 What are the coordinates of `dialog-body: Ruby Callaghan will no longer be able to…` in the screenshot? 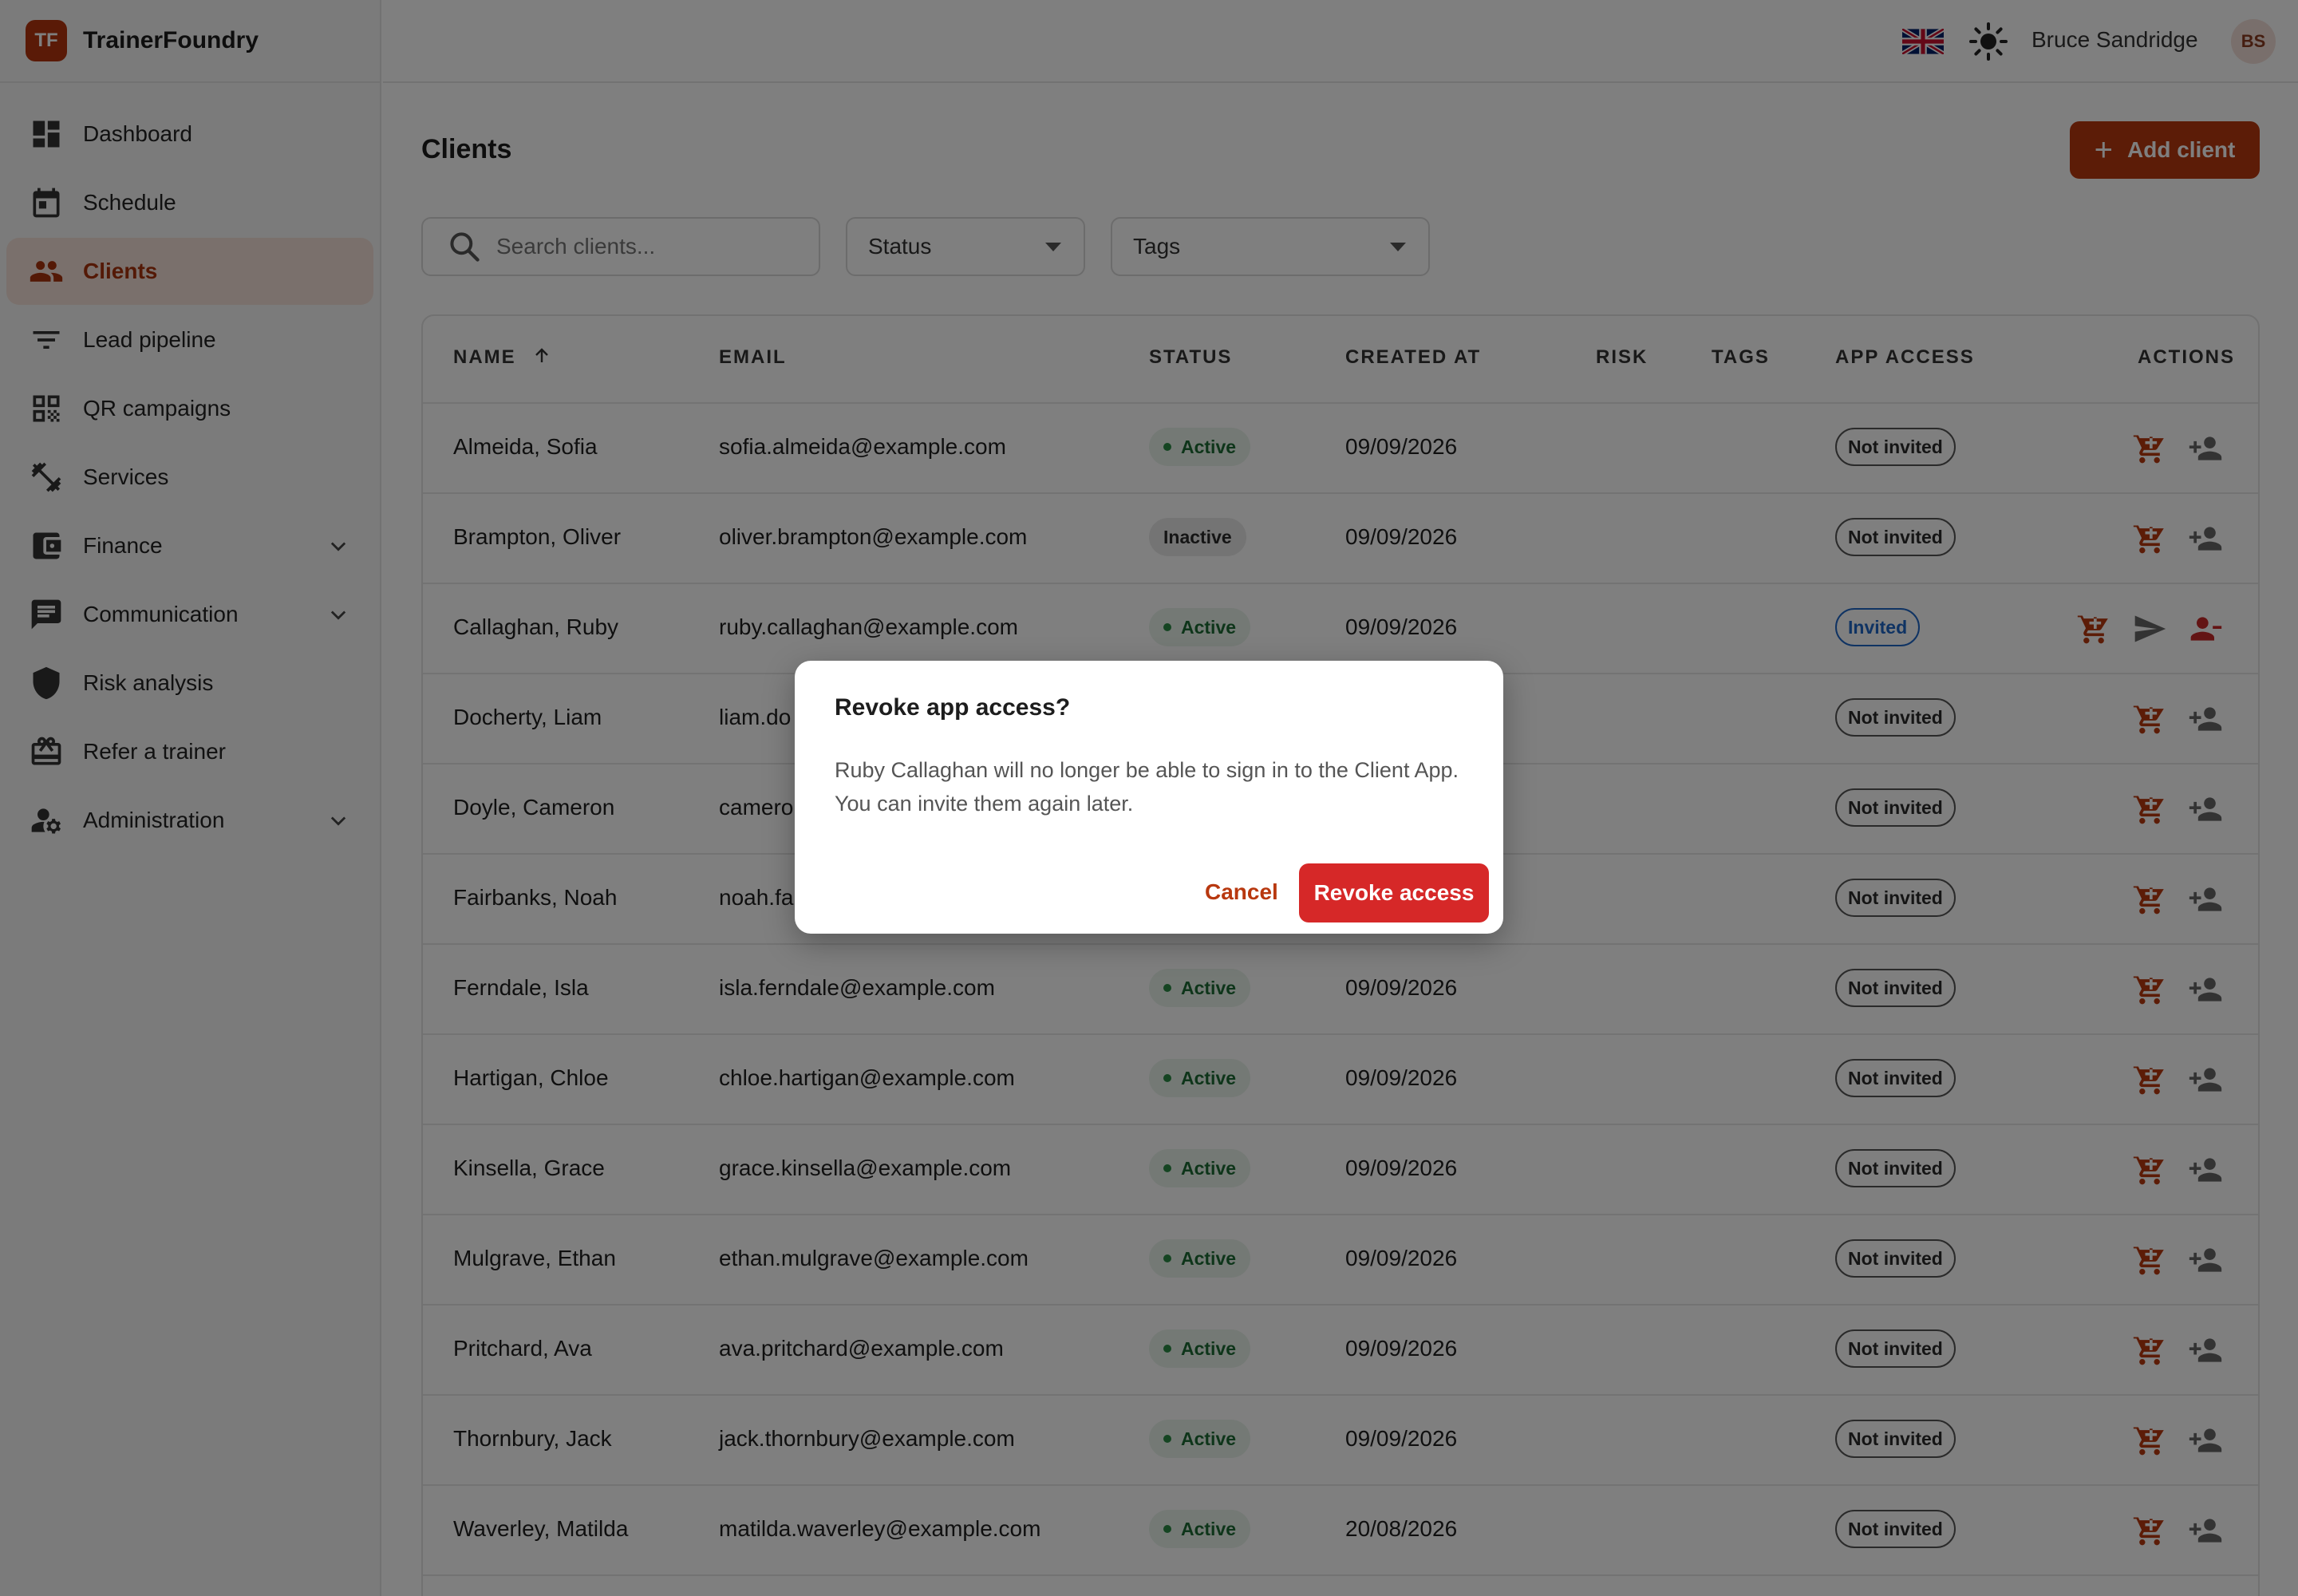 It's located at (1147, 787).